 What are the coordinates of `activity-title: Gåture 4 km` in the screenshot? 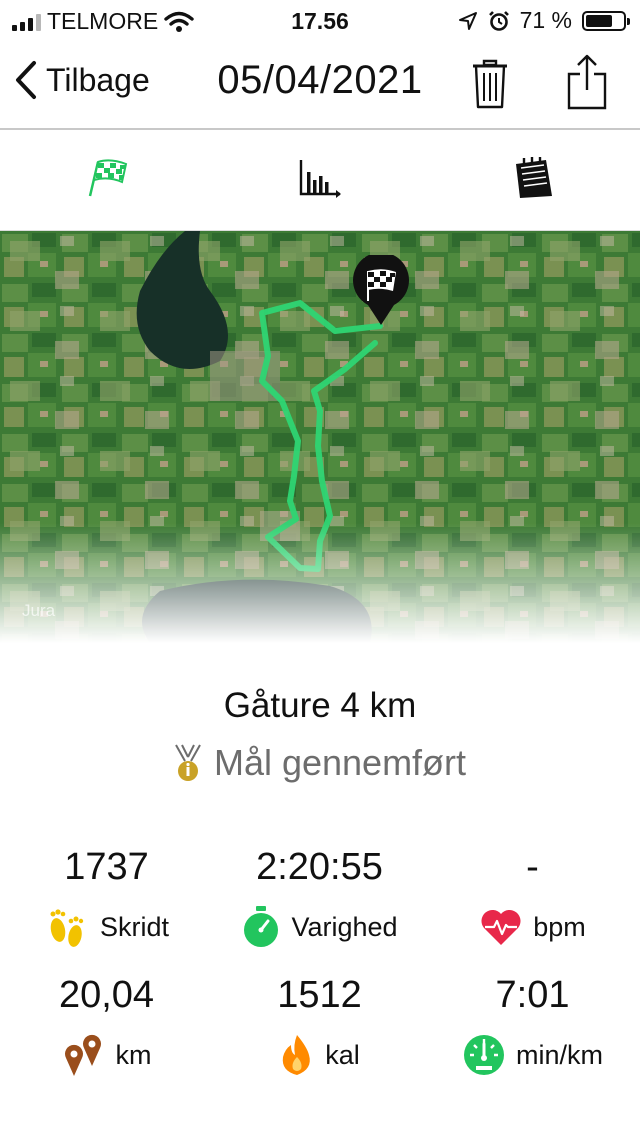 It's located at (320, 705).